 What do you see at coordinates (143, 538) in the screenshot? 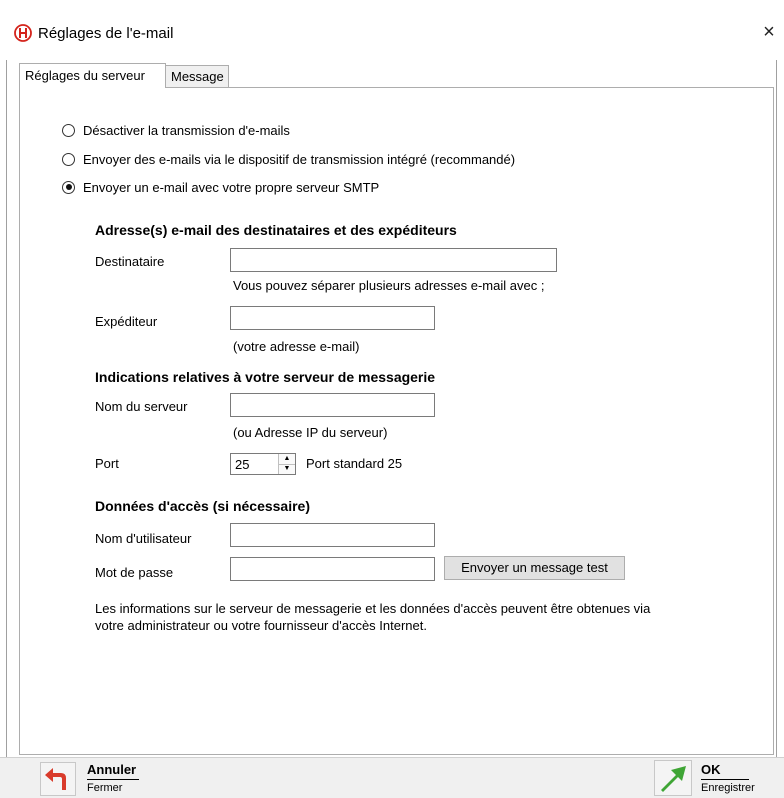
I see `username-label: Nom d'utilisateur` at bounding box center [143, 538].